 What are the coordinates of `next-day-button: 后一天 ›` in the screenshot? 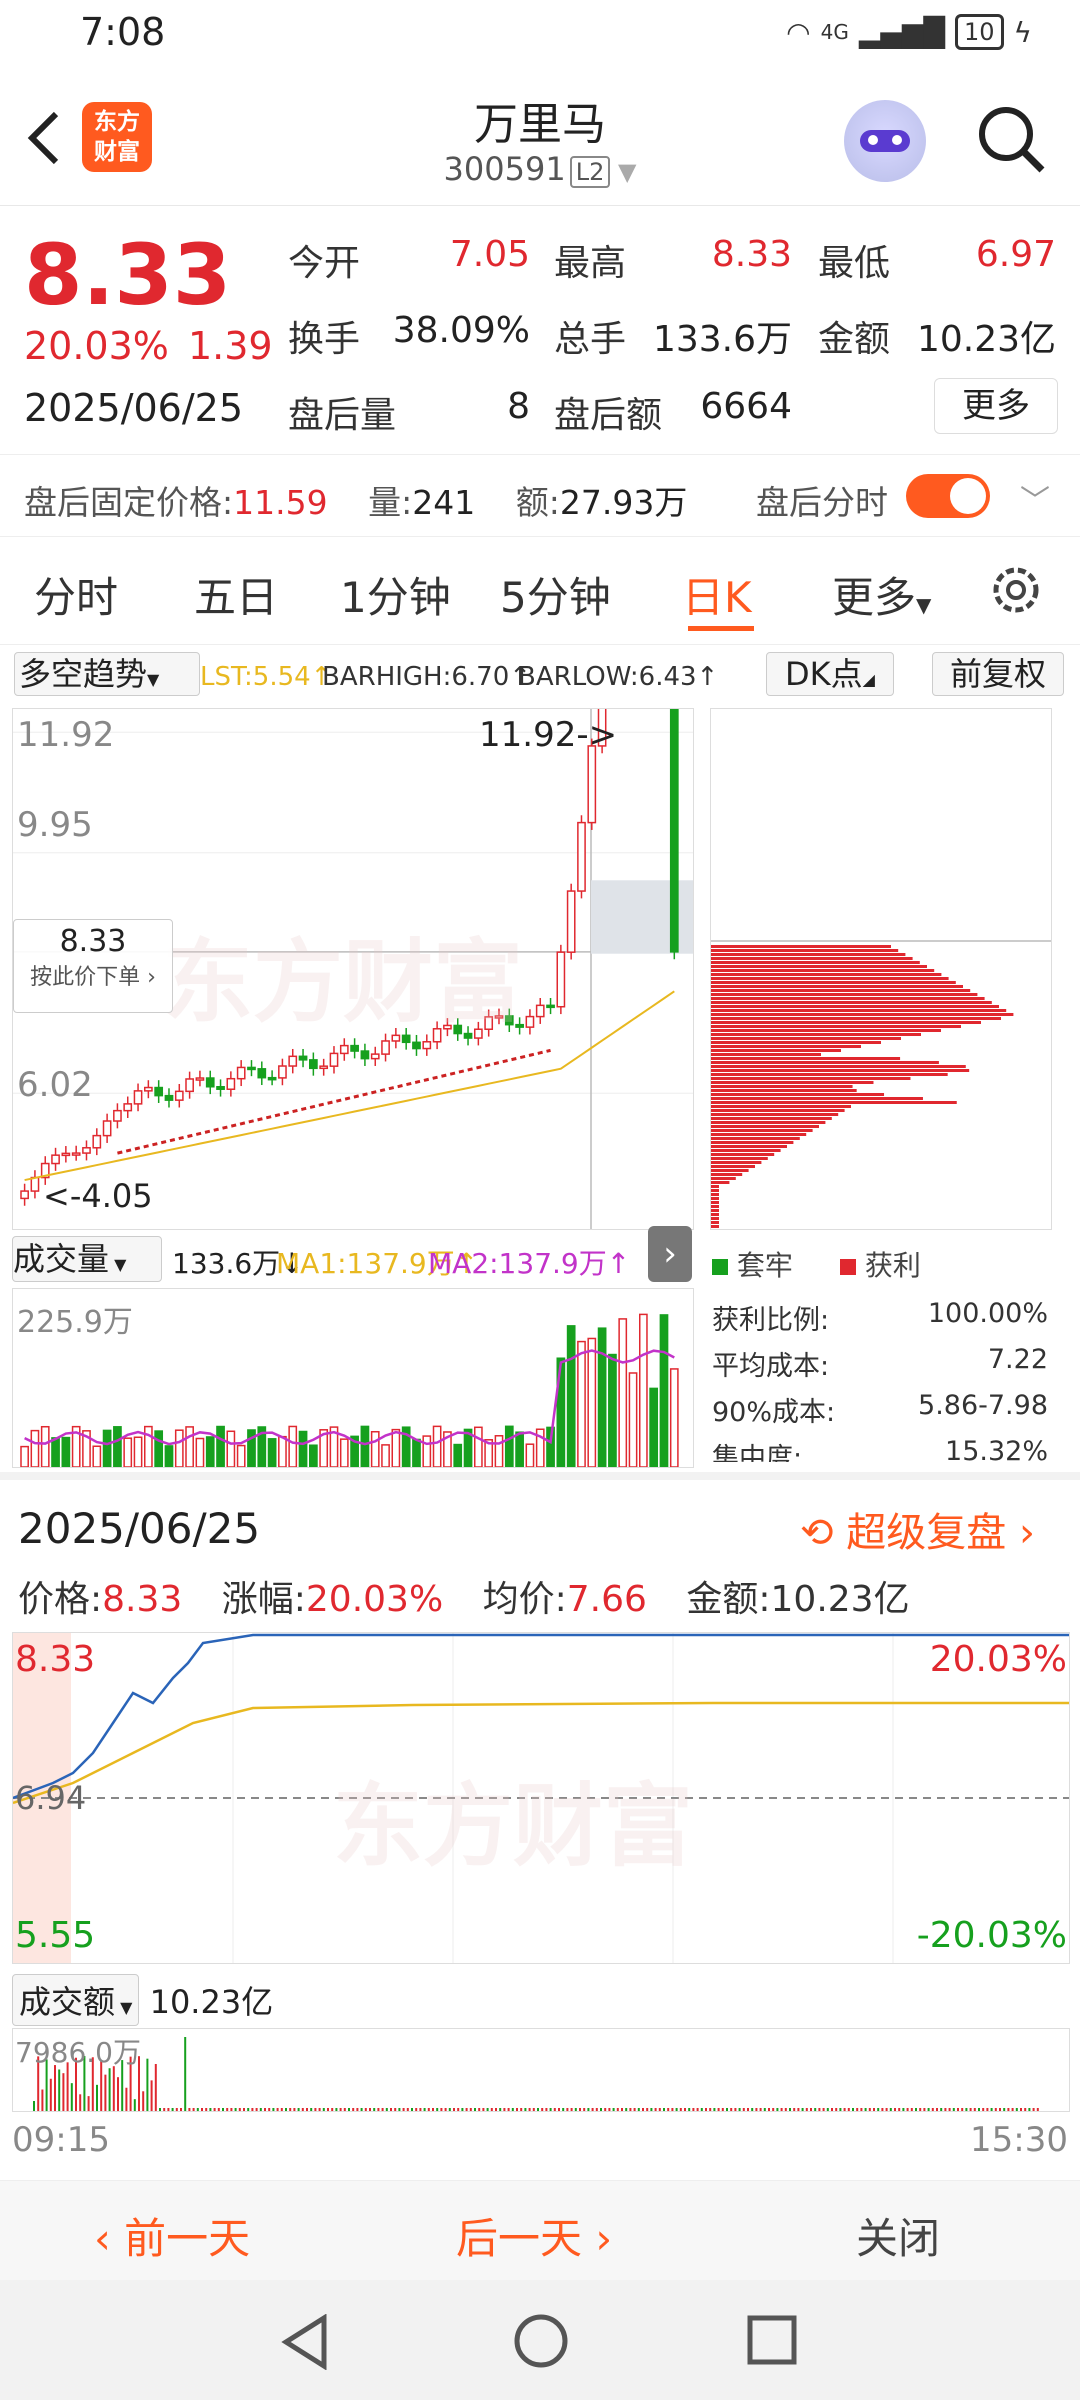 It's located at (534, 2235).